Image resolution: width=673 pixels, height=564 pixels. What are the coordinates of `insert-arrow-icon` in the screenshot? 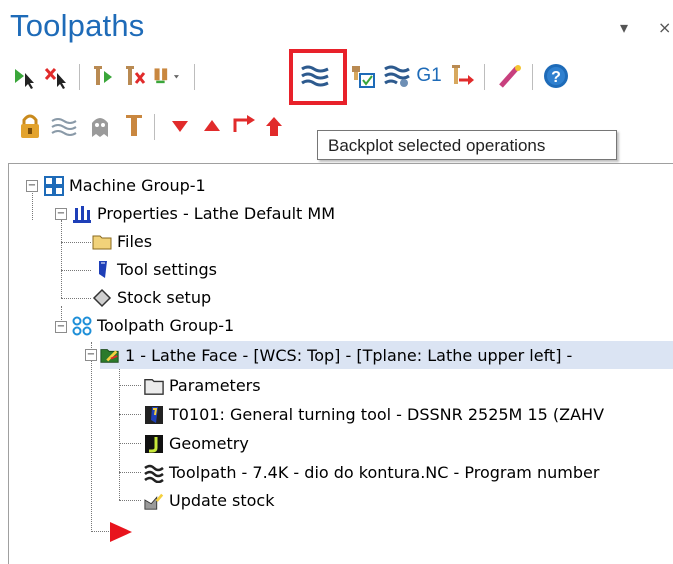 It's located at (244, 126).